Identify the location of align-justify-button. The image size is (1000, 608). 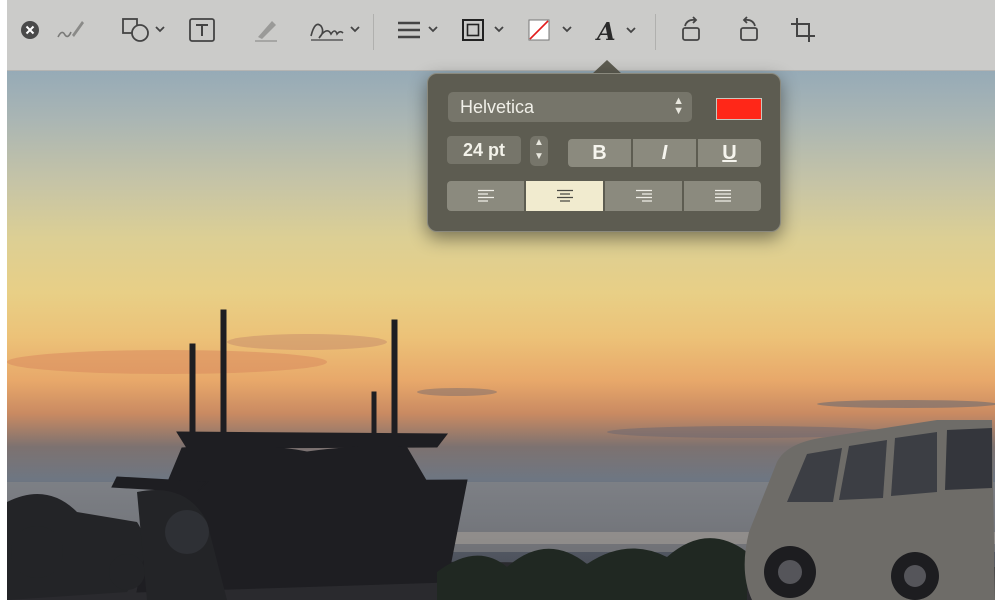
(722, 196).